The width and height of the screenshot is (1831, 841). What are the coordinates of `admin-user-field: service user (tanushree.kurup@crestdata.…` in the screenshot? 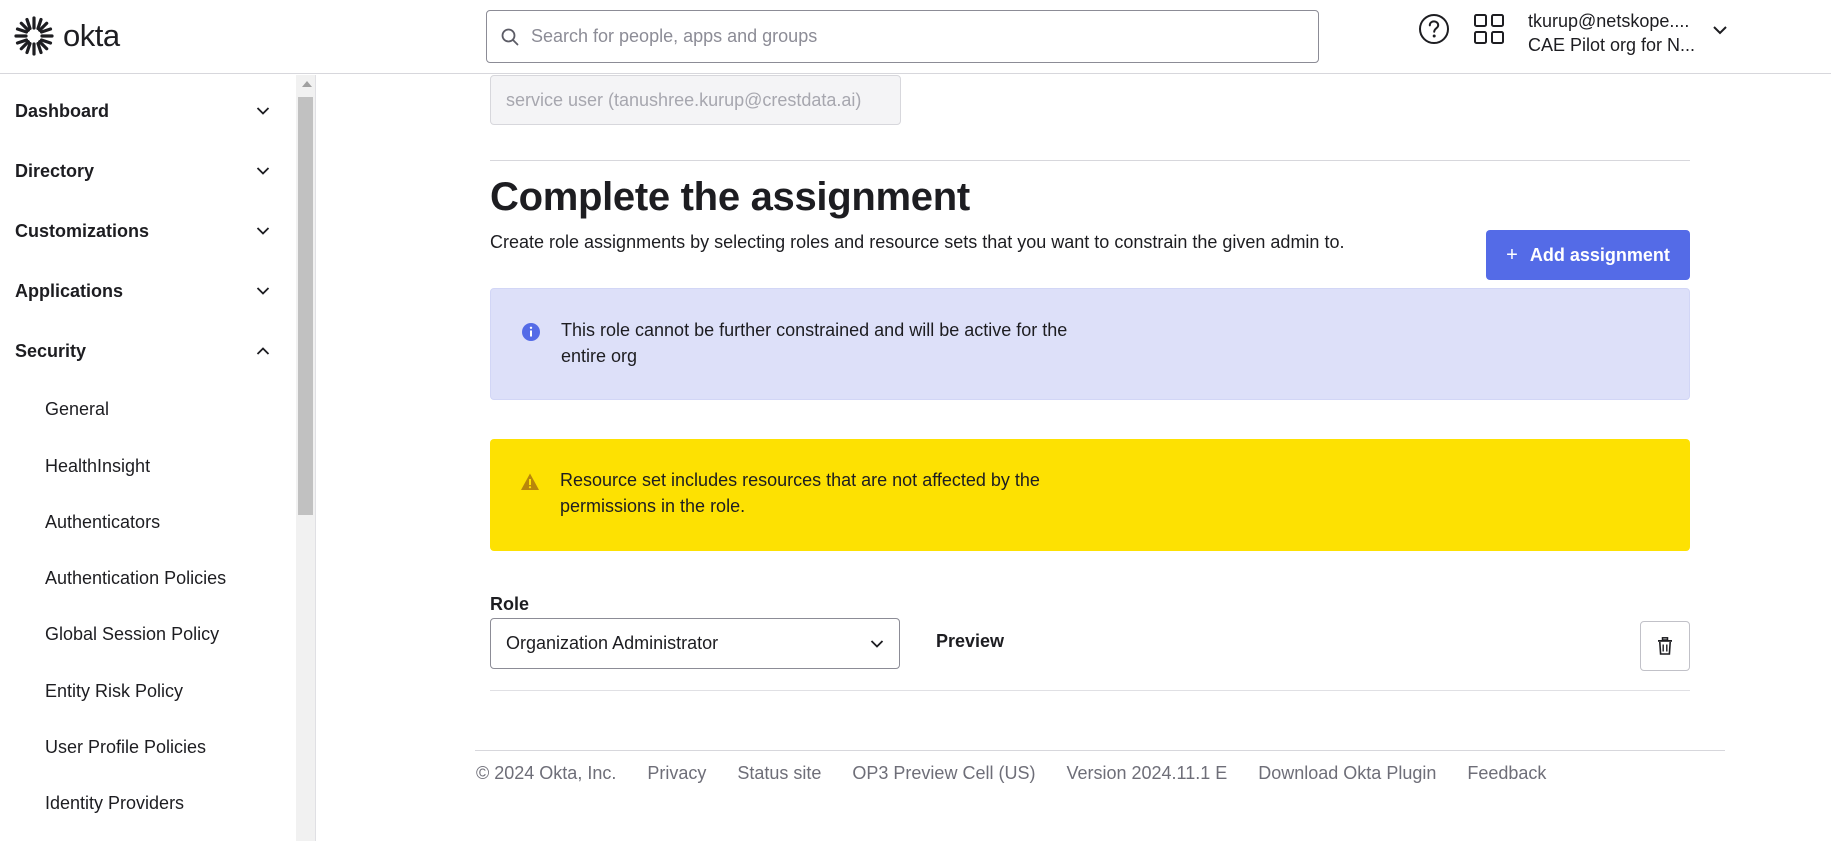 It's located at (695, 100).